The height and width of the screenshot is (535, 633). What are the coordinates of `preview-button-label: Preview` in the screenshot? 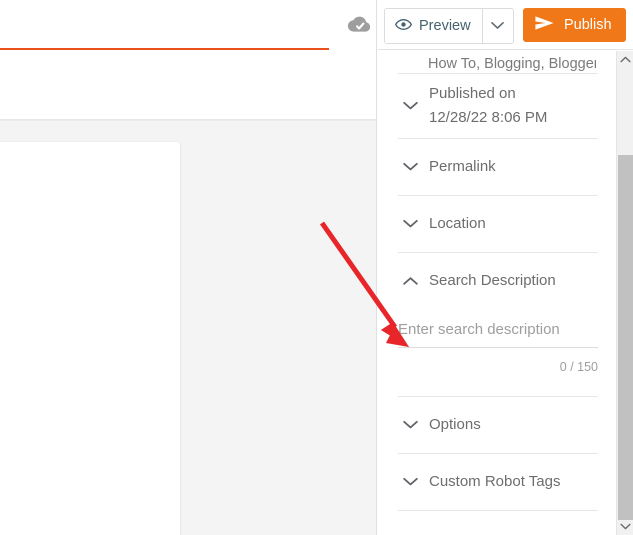 It's located at (445, 26).